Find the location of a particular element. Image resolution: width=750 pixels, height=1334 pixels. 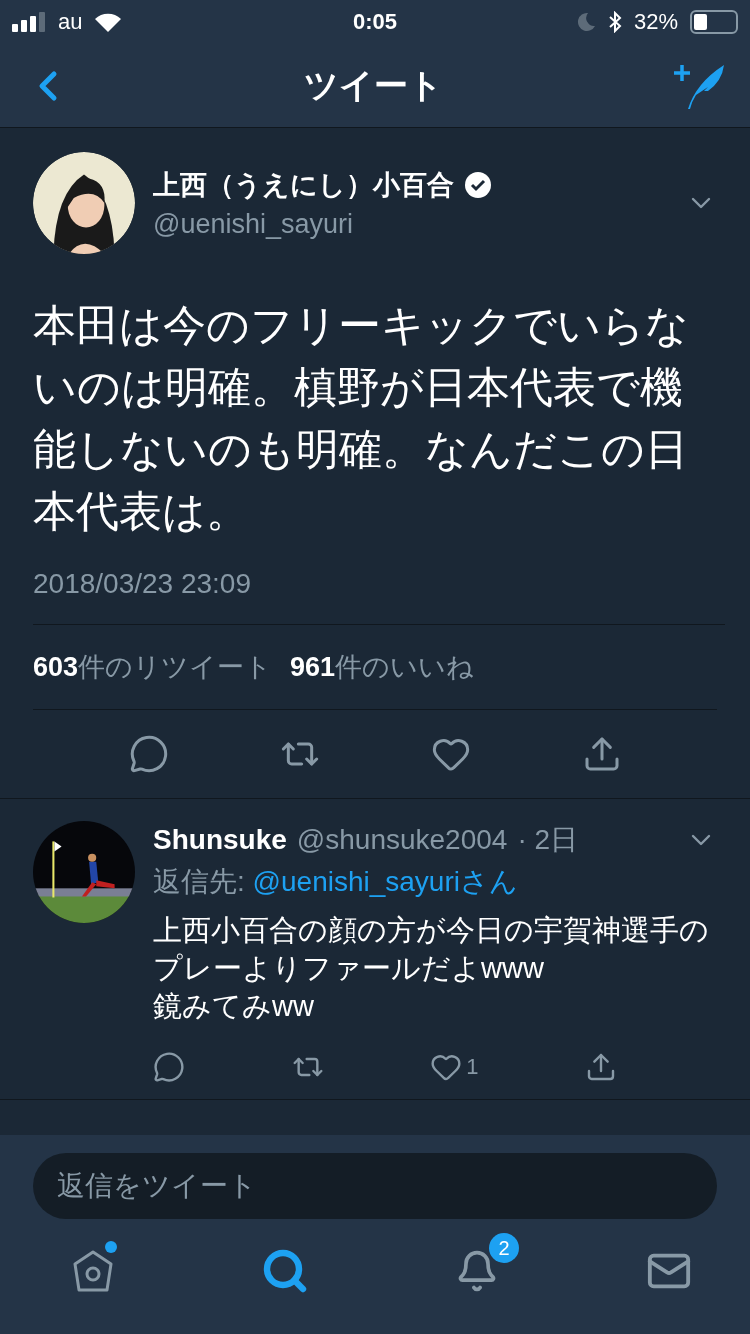

reply-author-name: Shunsuke is located at coordinates (220, 840).